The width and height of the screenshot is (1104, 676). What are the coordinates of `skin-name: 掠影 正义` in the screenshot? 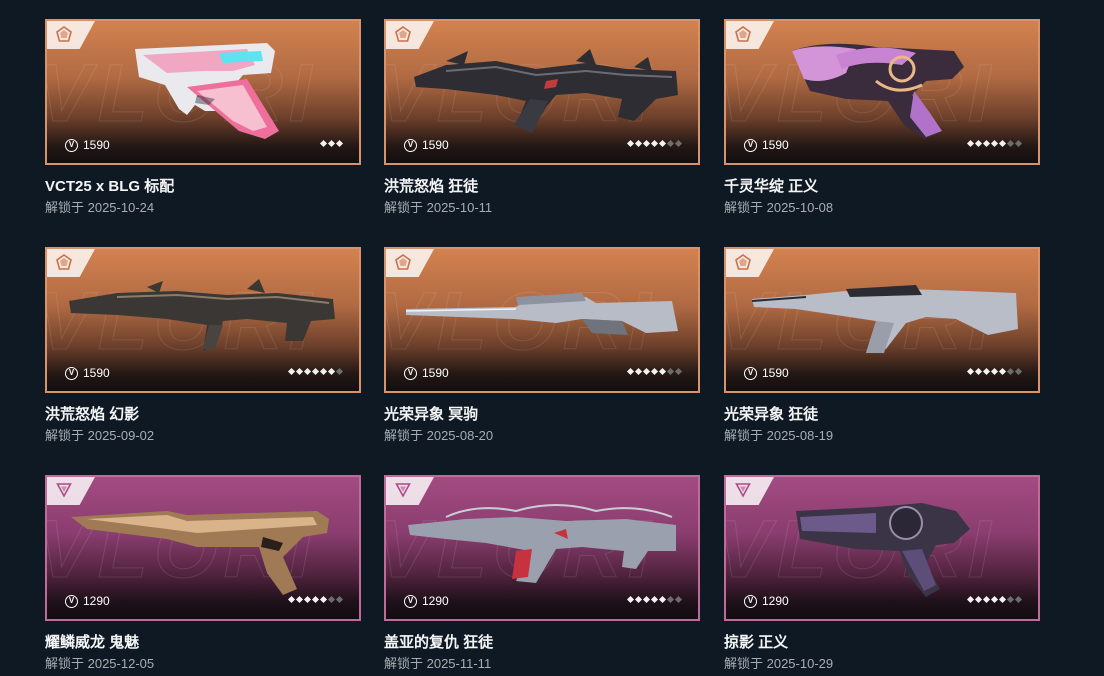 It's located at (756, 642).